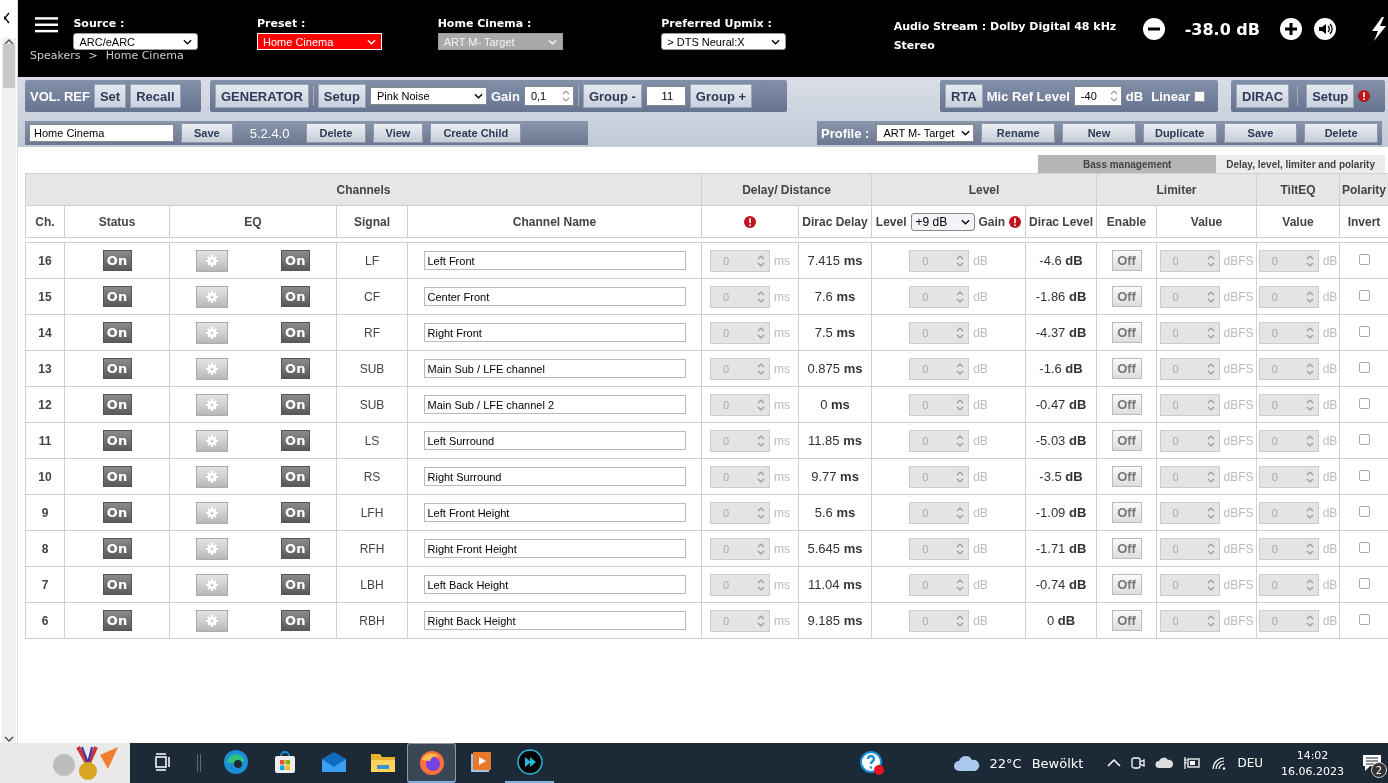  Describe the element at coordinates (55, 55) in the screenshot. I see `breadcrumb-link: Speakers` at that location.